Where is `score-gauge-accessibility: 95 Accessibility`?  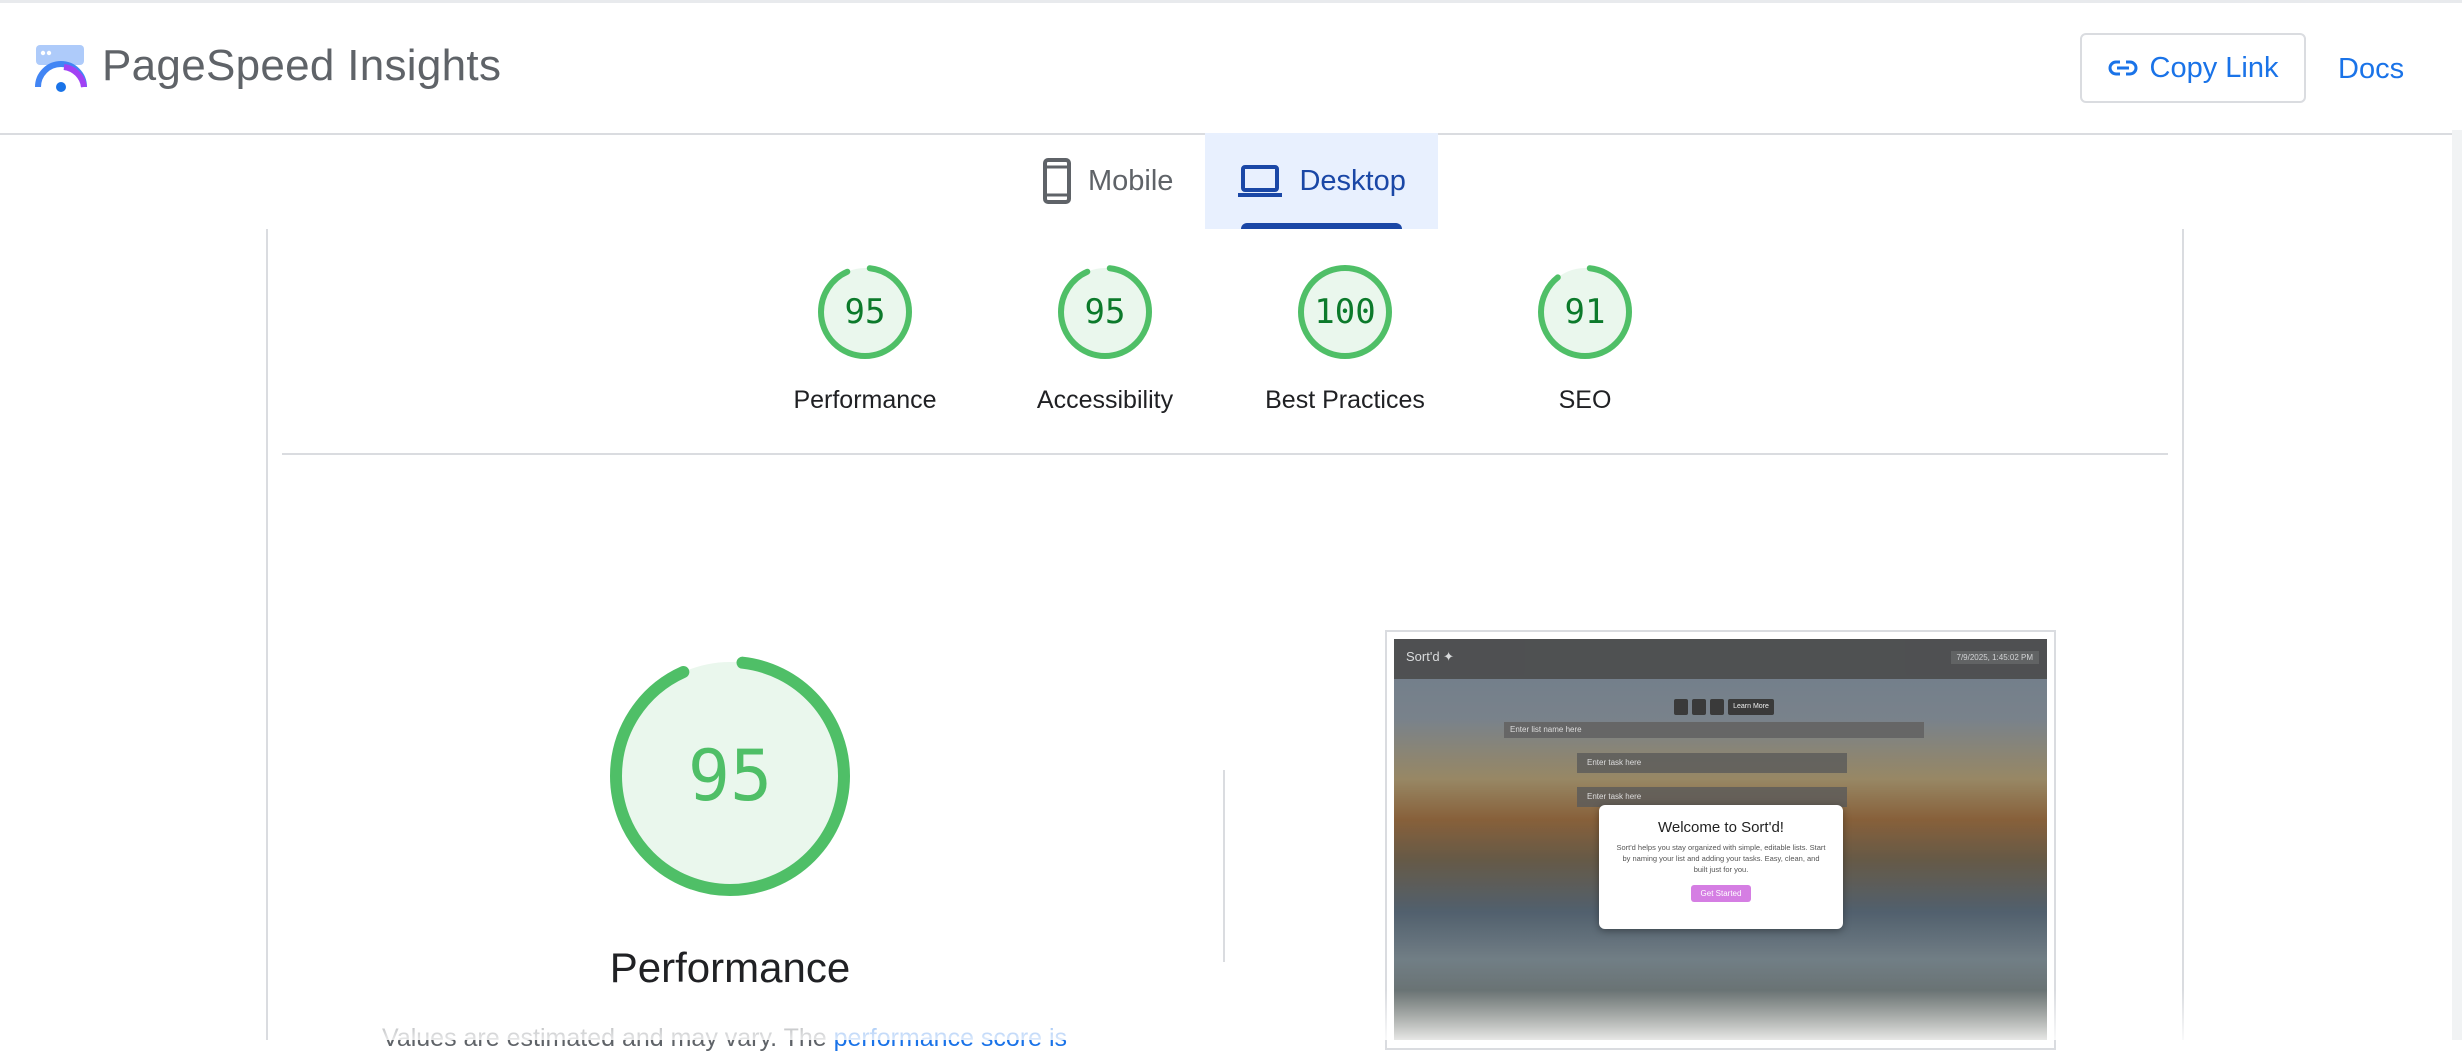
score-gauge-accessibility: 95 Accessibility is located at coordinates (1105, 338).